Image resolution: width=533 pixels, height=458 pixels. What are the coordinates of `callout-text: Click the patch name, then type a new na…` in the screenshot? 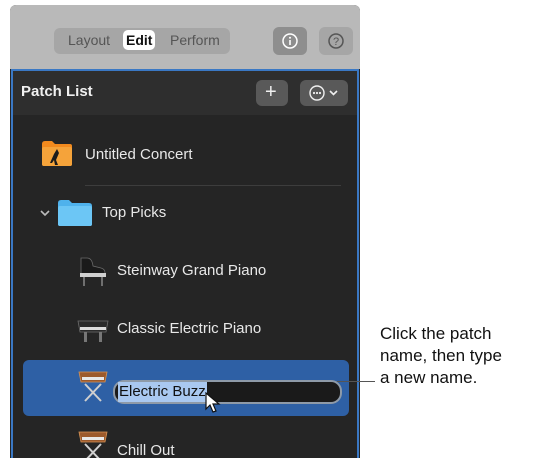 It's located at (455, 356).